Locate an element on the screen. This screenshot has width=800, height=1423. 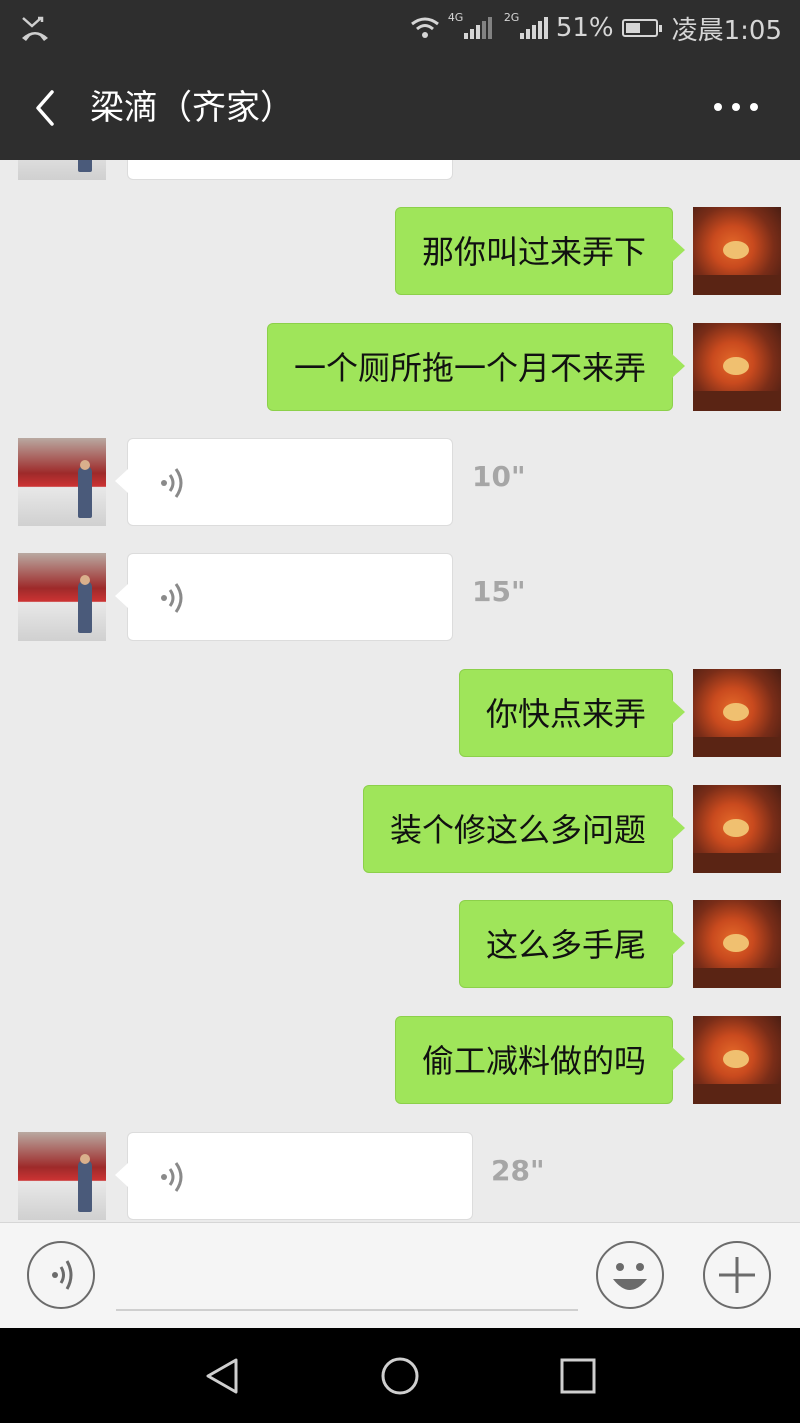
input-bar is located at coordinates (400, 1275).